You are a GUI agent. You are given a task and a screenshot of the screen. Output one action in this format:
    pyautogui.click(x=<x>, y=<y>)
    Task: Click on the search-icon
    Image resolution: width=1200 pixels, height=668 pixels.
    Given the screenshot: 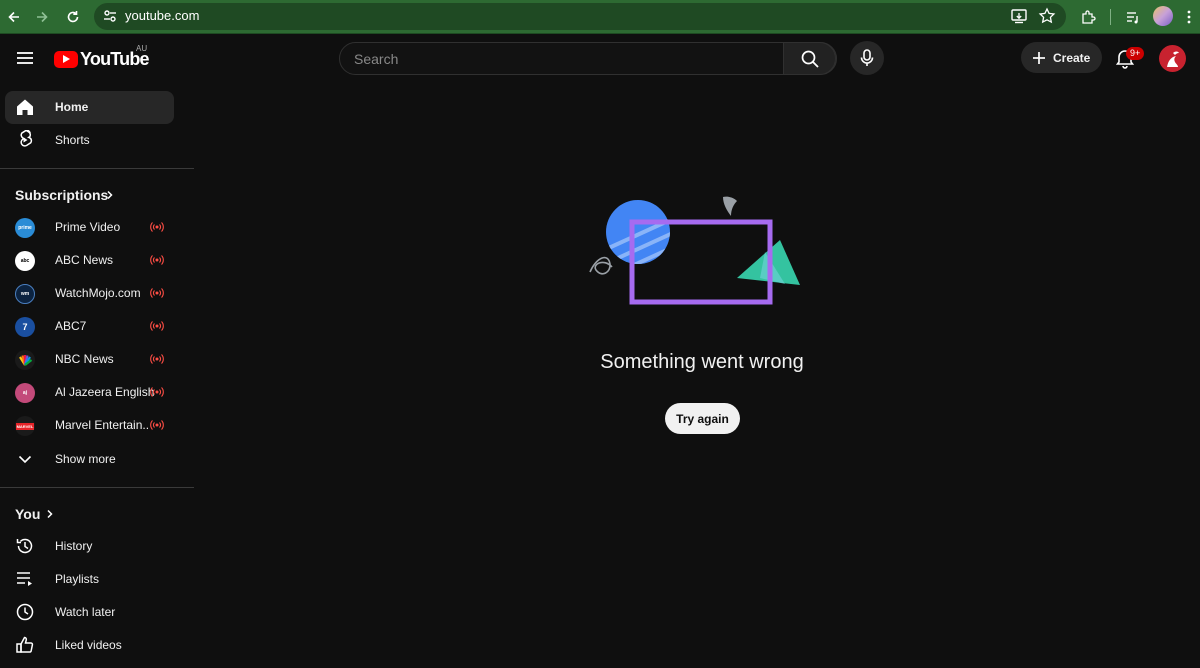 What is the action you would take?
    pyautogui.click(x=810, y=59)
    